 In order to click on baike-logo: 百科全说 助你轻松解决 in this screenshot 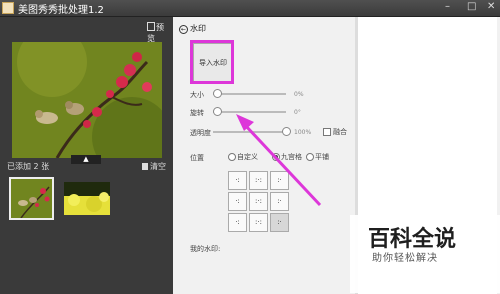, I will do `click(425, 254)`.